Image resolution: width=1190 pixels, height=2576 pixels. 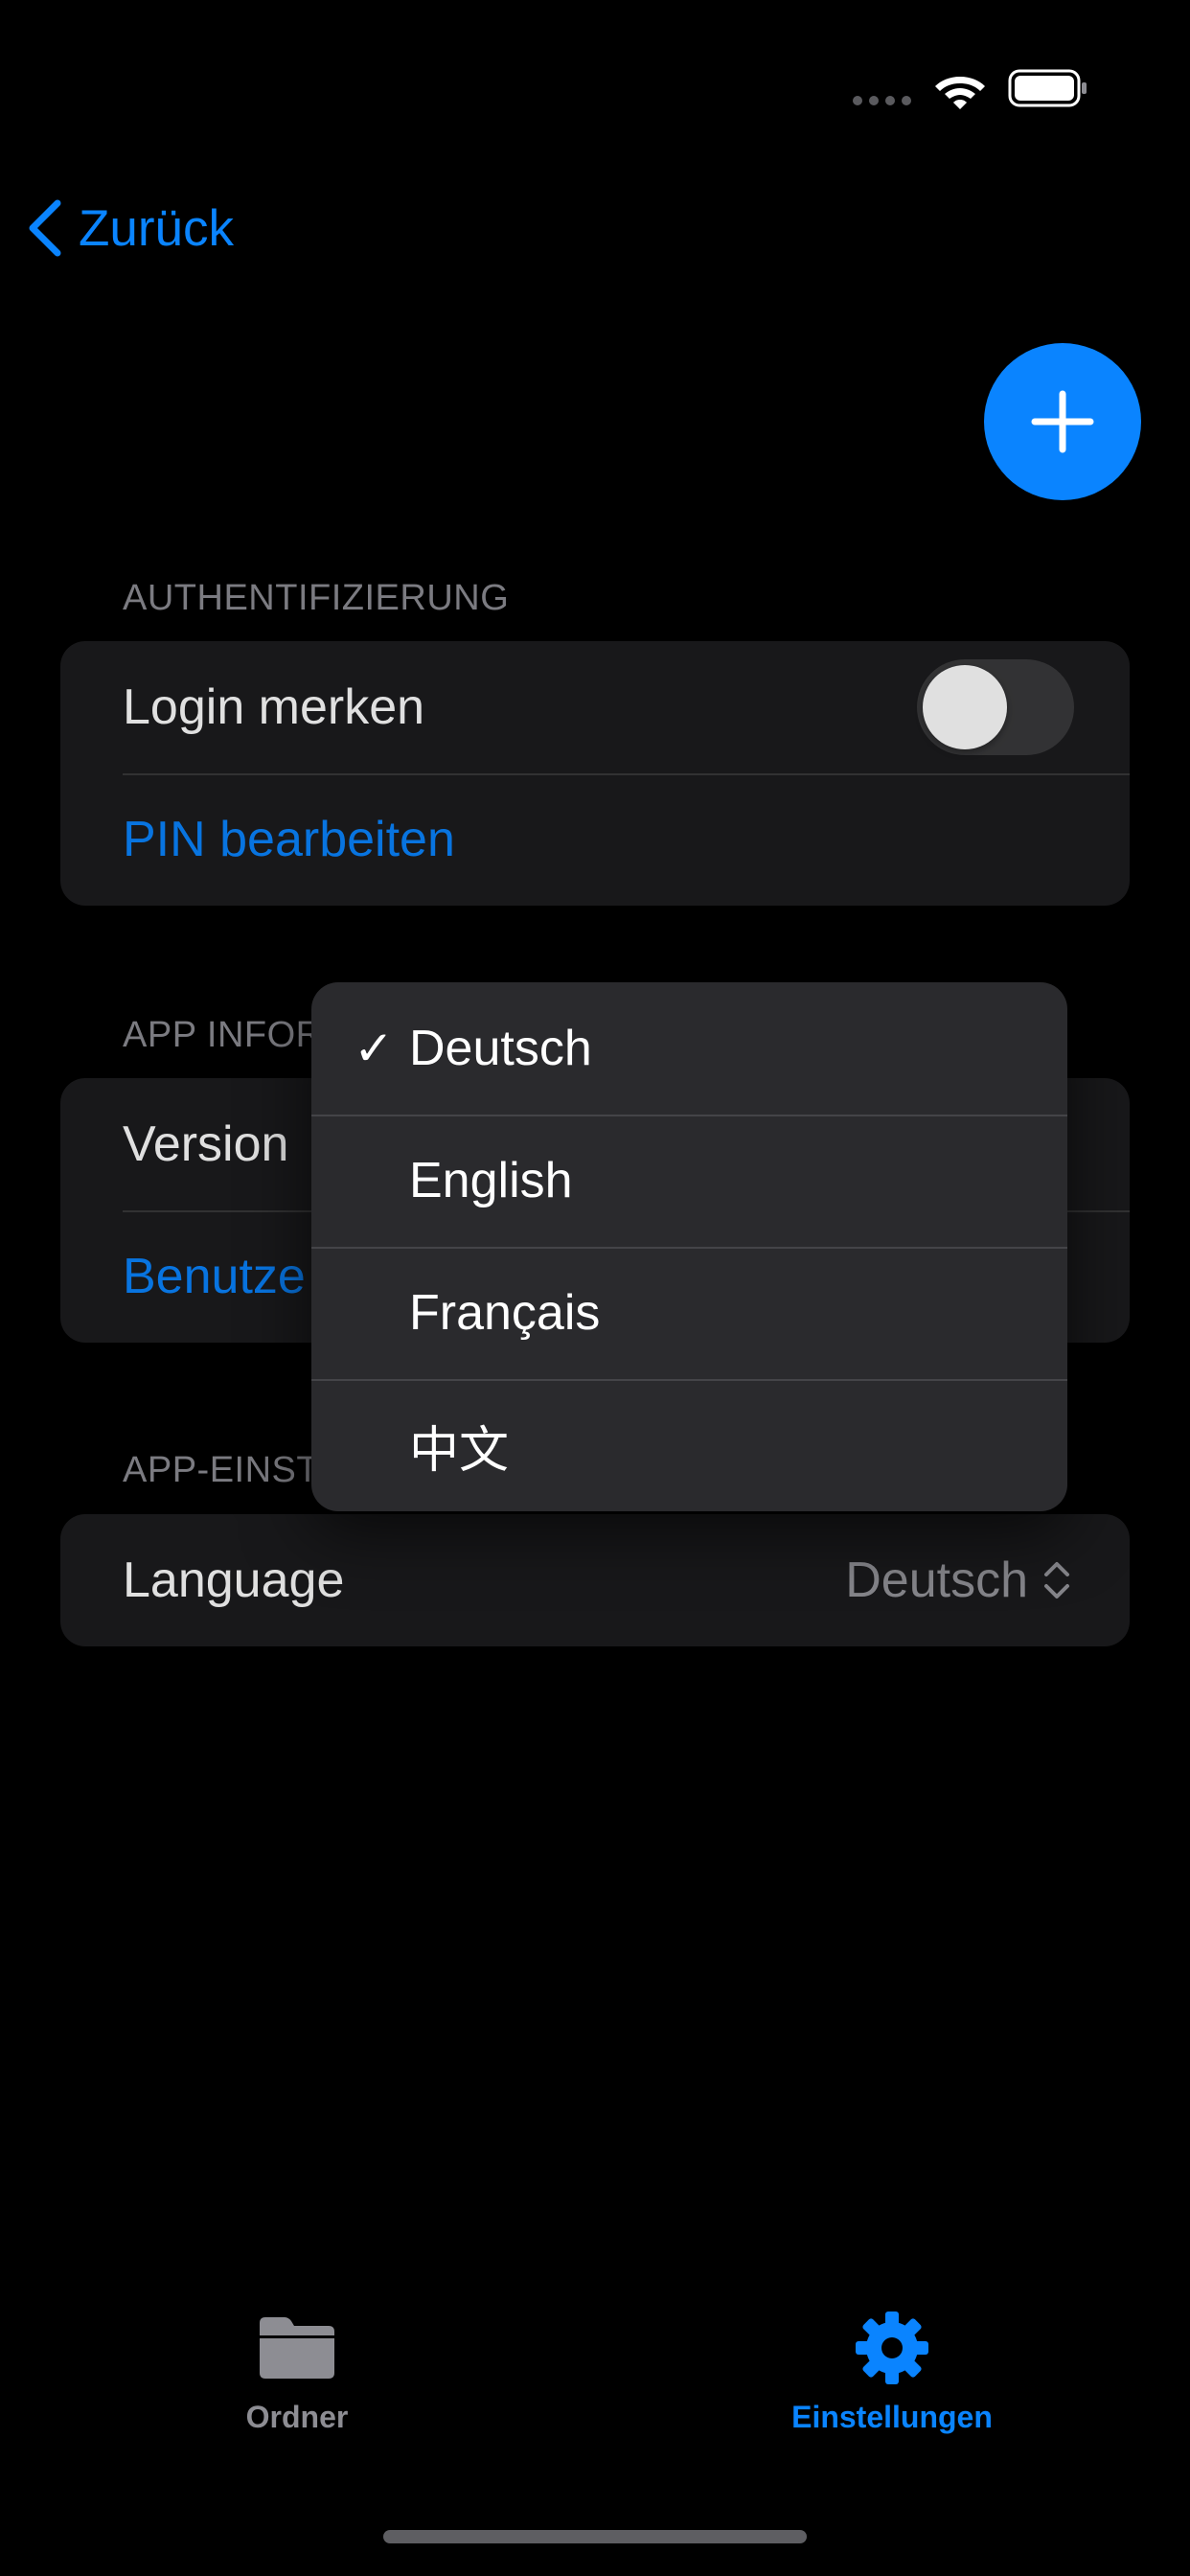 What do you see at coordinates (222, 1470) in the screenshot?
I see `app-settings-section-header: APP-EINST` at bounding box center [222, 1470].